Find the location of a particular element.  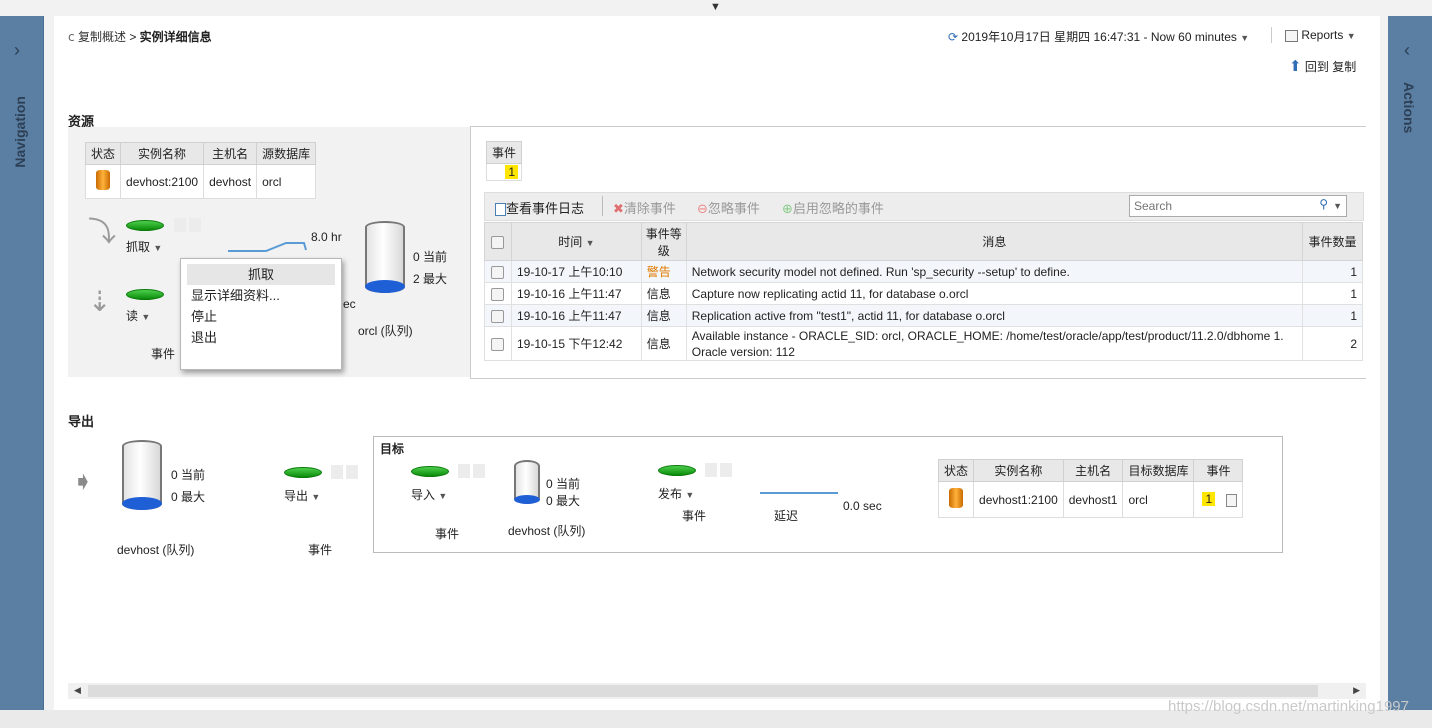

instance-name-cell: devhost:2100 is located at coordinates (162, 181).